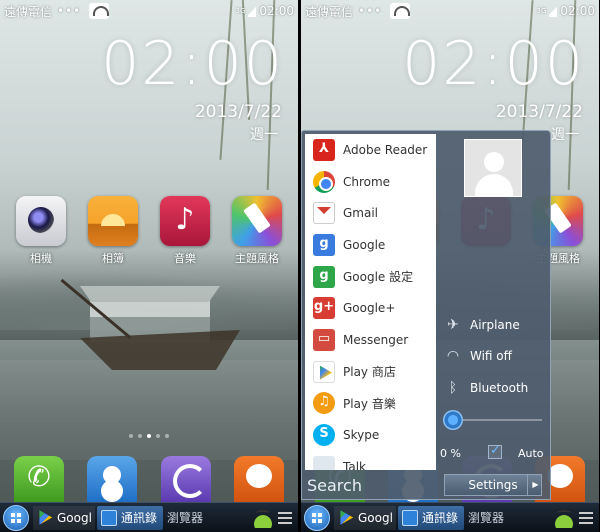 The width and height of the screenshot is (600, 532). What do you see at coordinates (361, 435) in the screenshot?
I see `list-item-label: Skype` at bounding box center [361, 435].